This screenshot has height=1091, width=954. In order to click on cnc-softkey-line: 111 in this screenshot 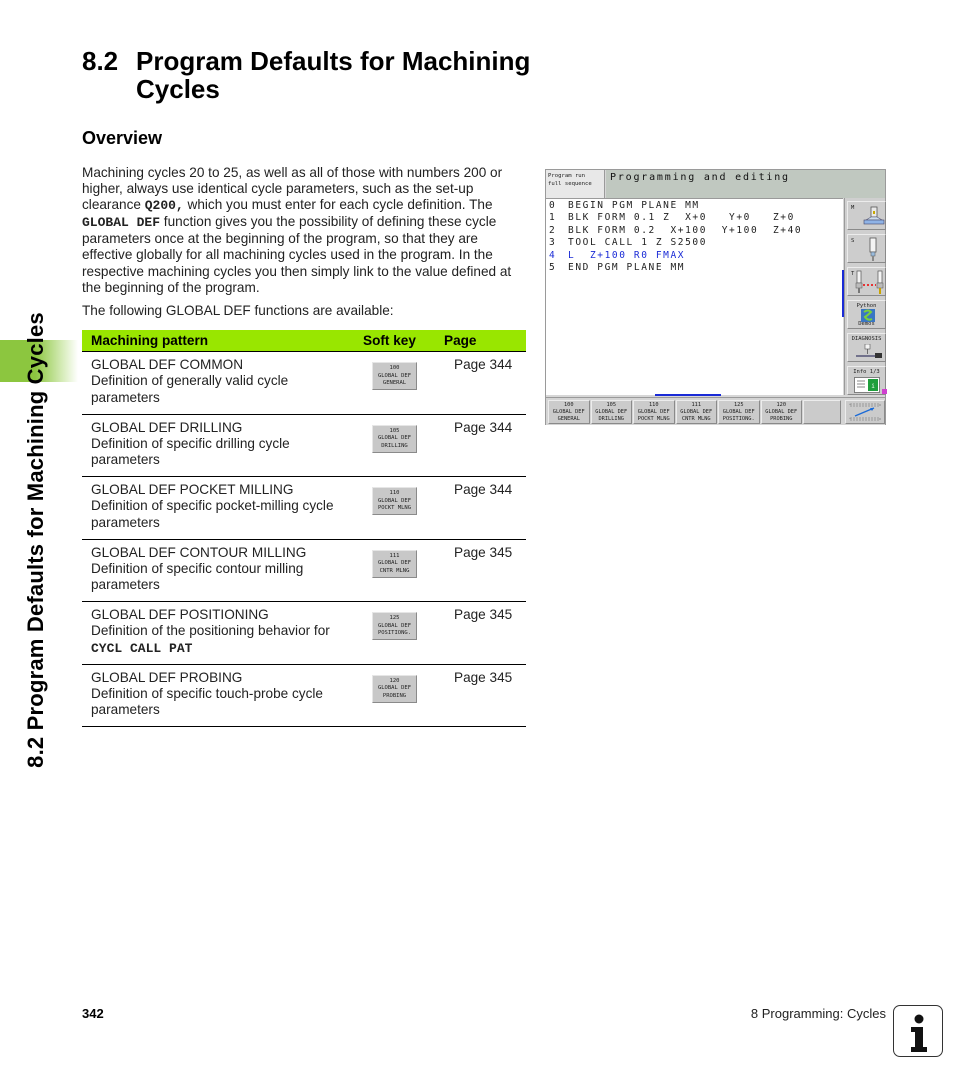, I will do `click(696, 405)`.